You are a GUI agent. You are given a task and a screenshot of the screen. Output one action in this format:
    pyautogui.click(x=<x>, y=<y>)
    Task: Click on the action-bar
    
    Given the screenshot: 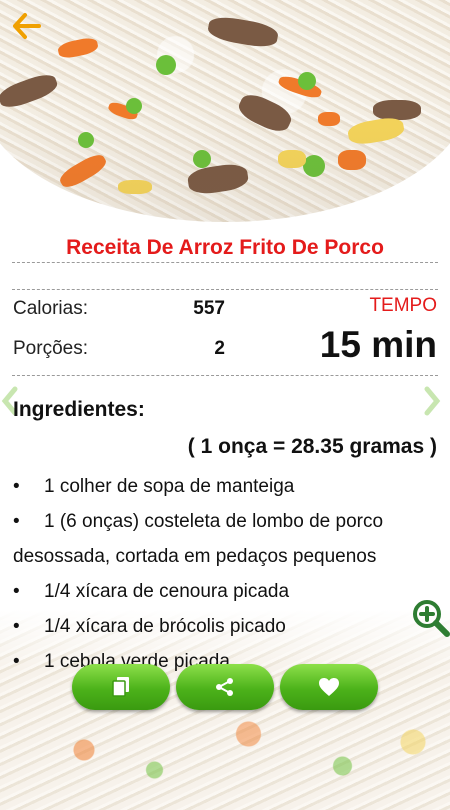 What is the action you would take?
    pyautogui.click(x=225, y=689)
    